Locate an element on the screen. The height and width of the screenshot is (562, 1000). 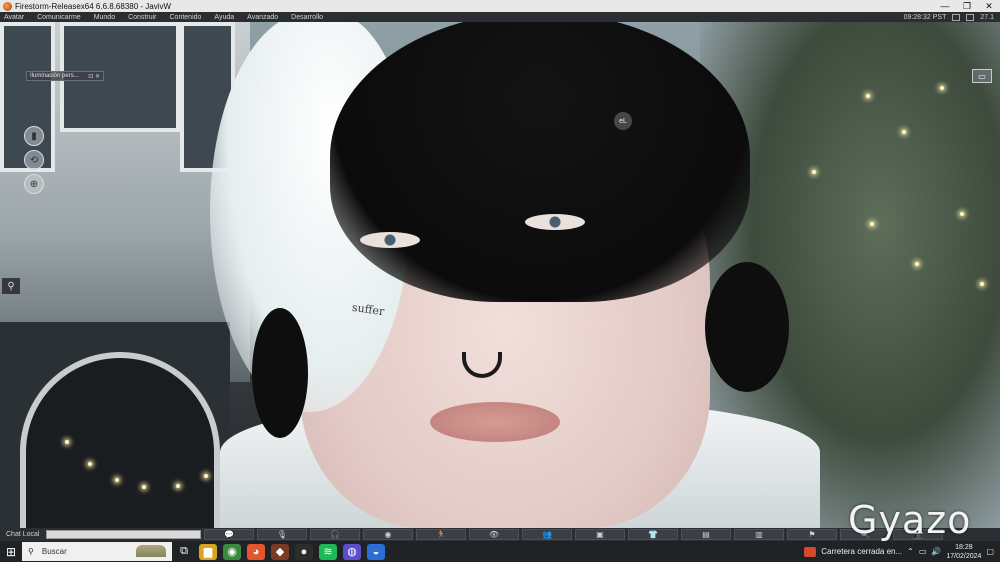
taskbar-clock: 18:28 17/02/2024 is located at coordinates (963, 552).